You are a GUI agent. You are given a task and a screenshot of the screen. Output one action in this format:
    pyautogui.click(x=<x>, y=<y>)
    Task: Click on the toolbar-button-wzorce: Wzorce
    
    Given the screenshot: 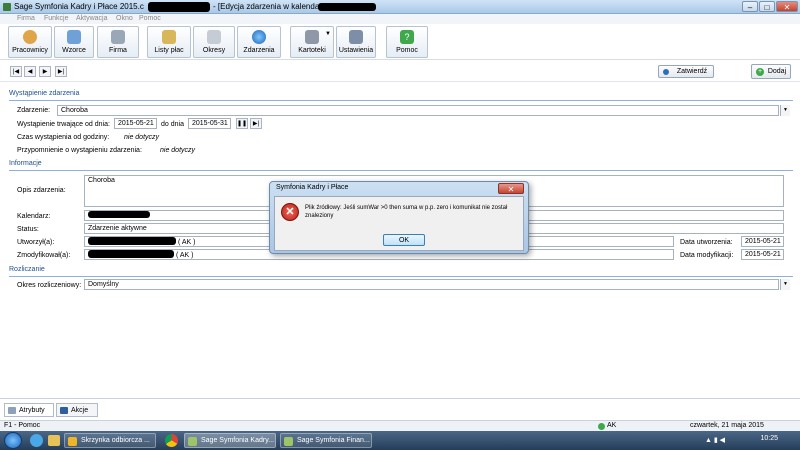 What is the action you would take?
    pyautogui.click(x=74, y=42)
    